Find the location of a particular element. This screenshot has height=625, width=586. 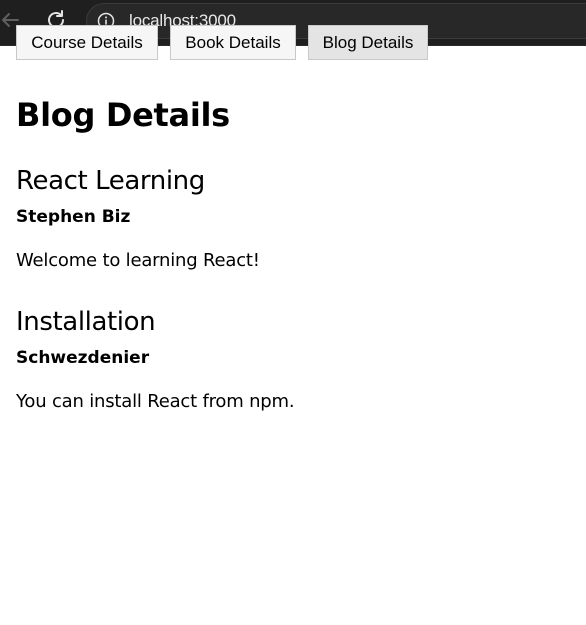

blog-post-title: Installation is located at coordinates (86, 322).